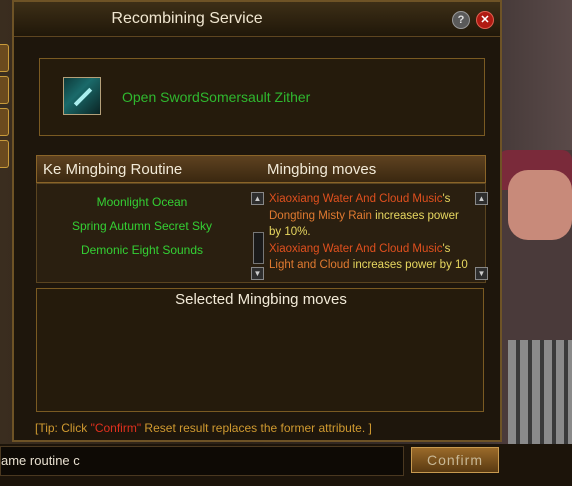 This screenshot has height=486, width=572. What do you see at coordinates (257, 198) in the screenshot?
I see `scroll-up-button: ▲` at bounding box center [257, 198].